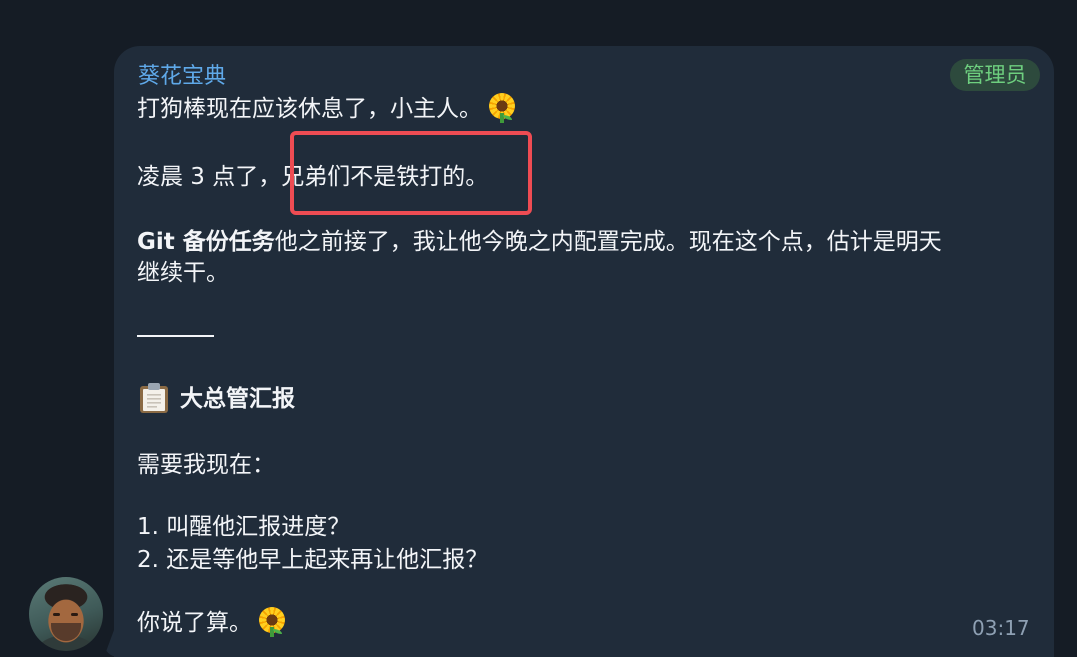 The width and height of the screenshot is (1077, 657). Describe the element at coordinates (411, 173) in the screenshot. I see `red-highlight-box` at that location.